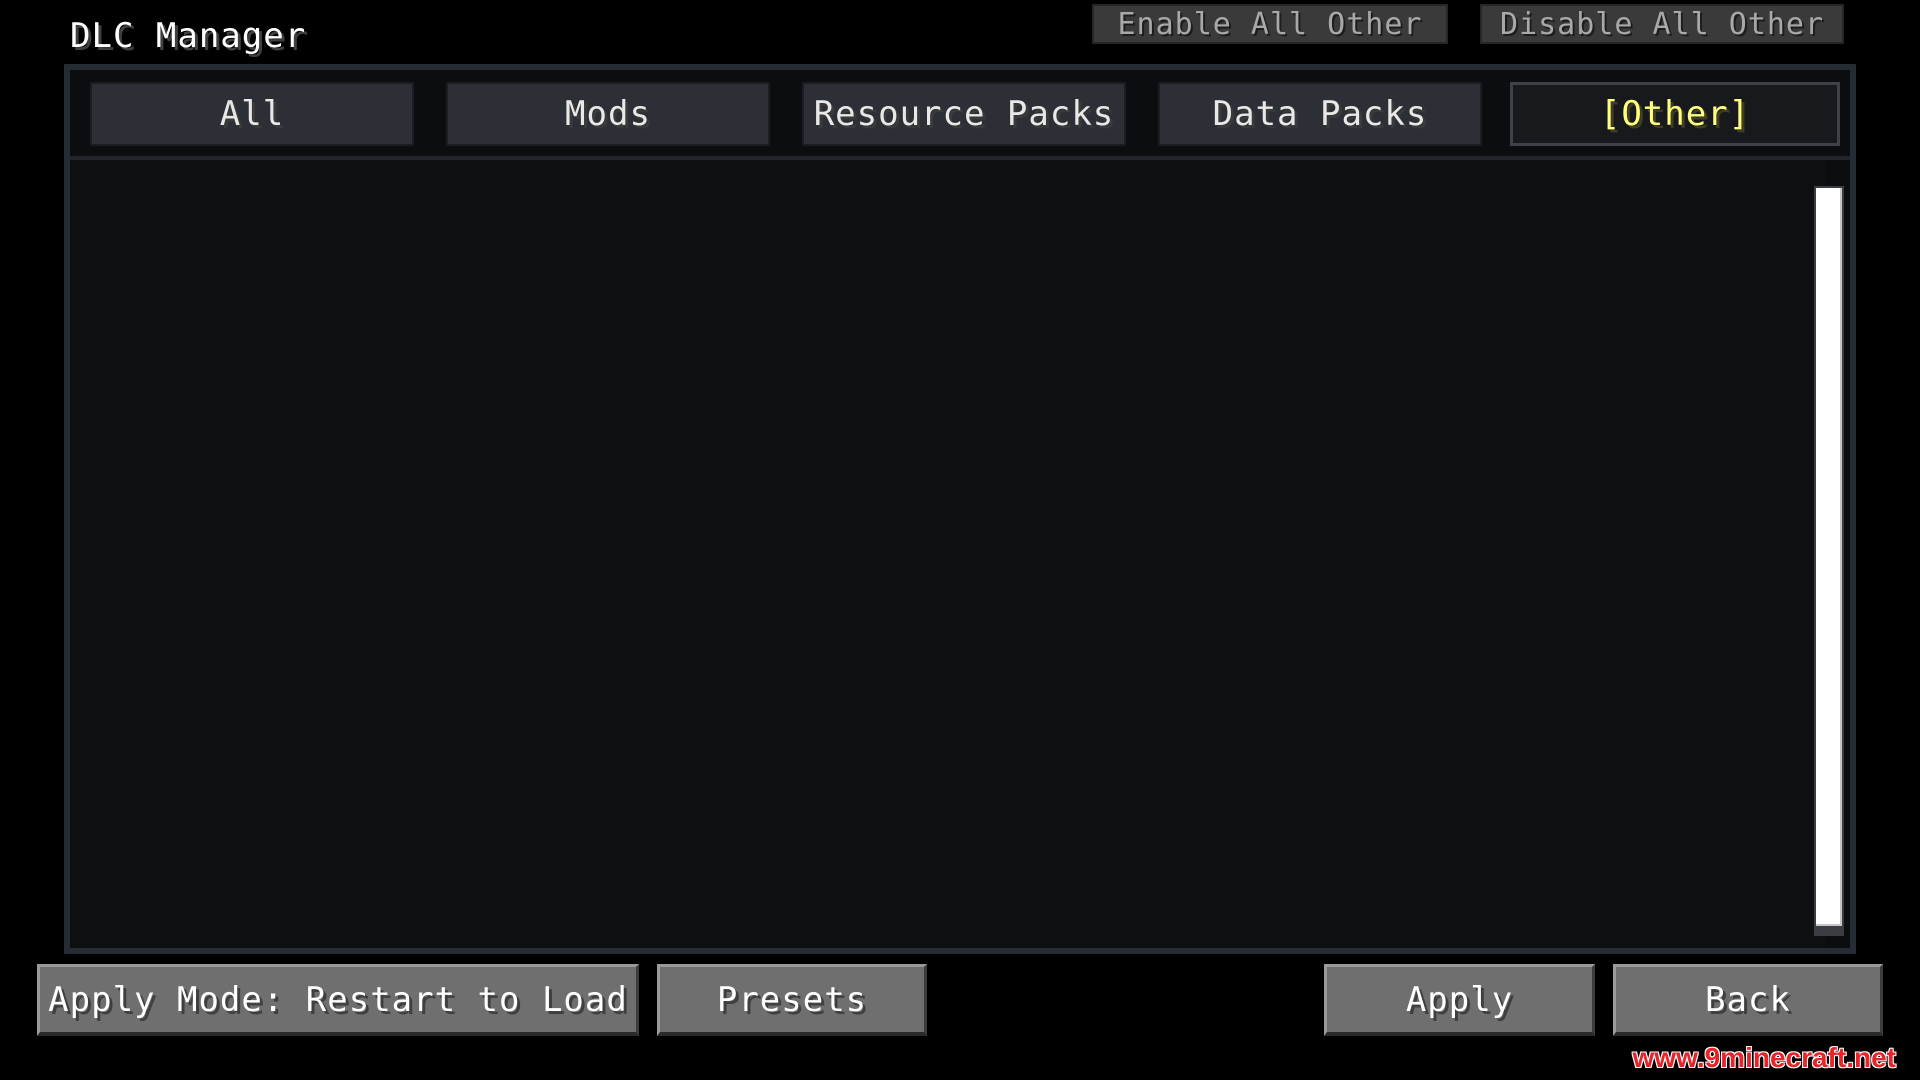  What do you see at coordinates (1829, 557) in the screenshot?
I see `scrollbar-thumb` at bounding box center [1829, 557].